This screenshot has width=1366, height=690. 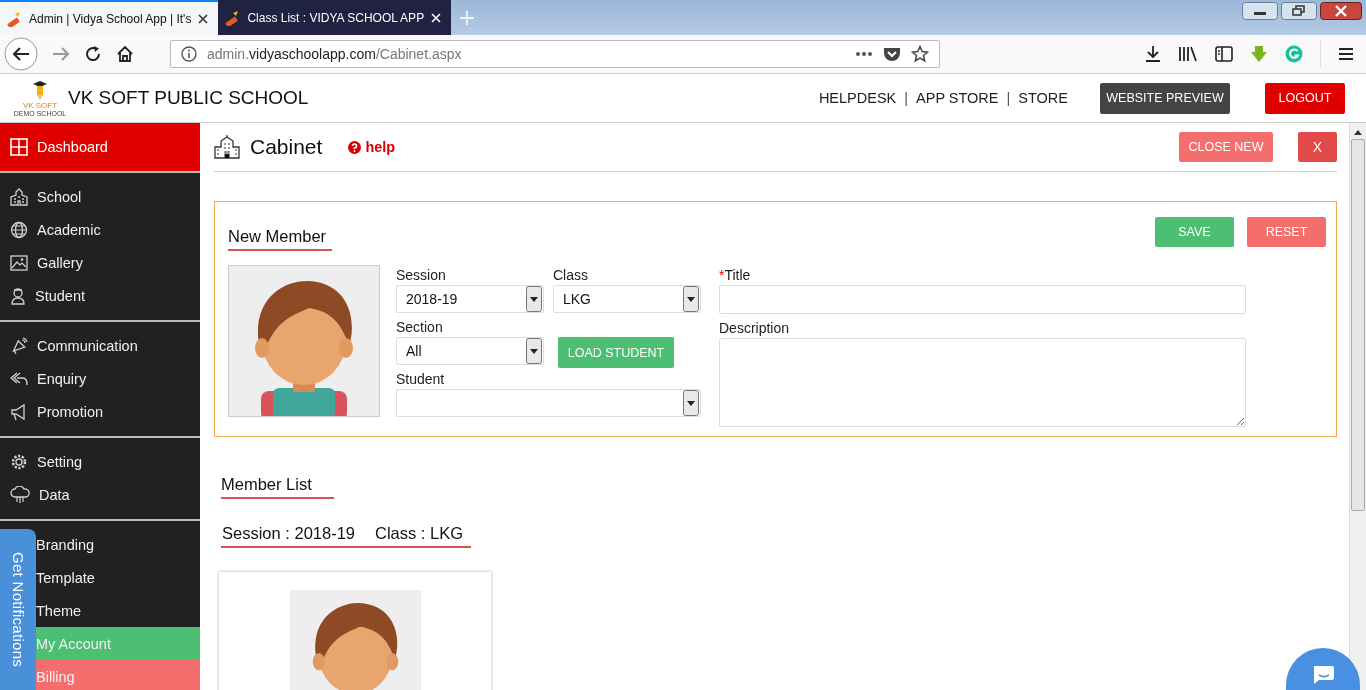 What do you see at coordinates (1305, 98) in the screenshot?
I see `logout-button: LOGOUT` at bounding box center [1305, 98].